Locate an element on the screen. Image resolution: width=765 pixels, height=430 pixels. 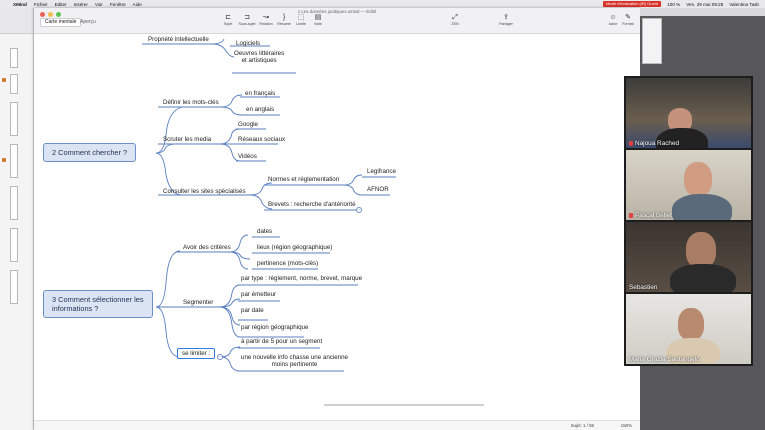
menu-insert: Insérer is located at coordinates (81, 4).